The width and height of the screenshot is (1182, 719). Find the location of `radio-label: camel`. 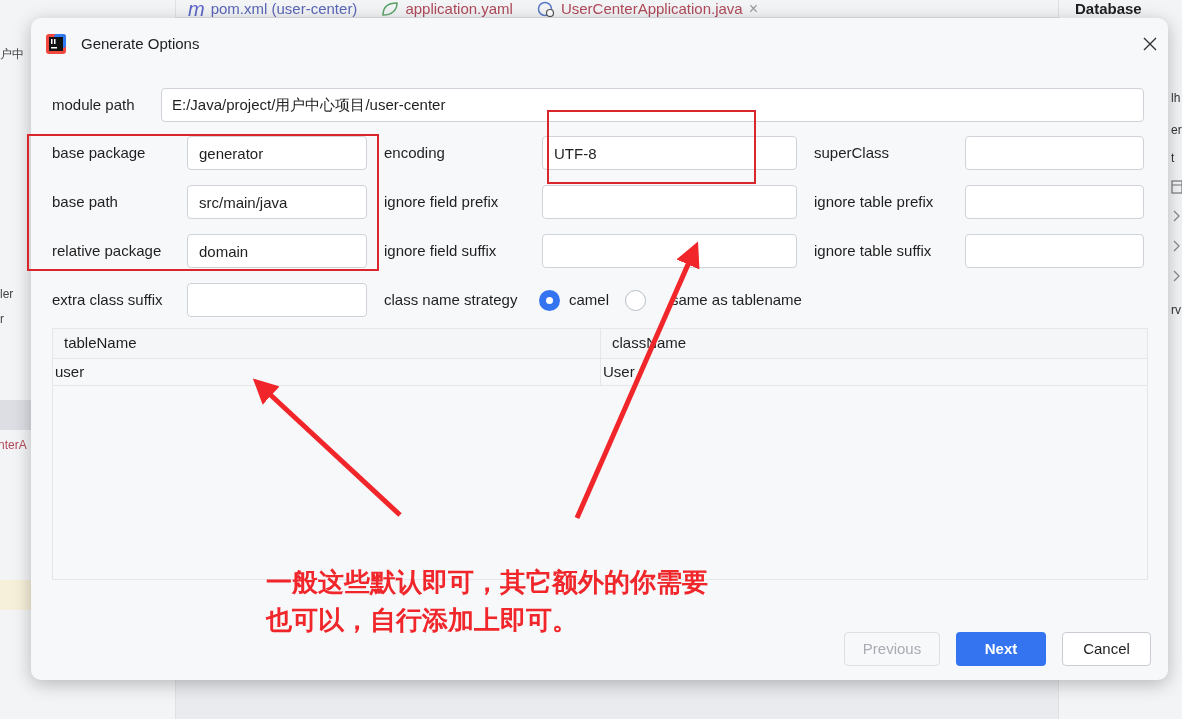

radio-label: camel is located at coordinates (589, 300).